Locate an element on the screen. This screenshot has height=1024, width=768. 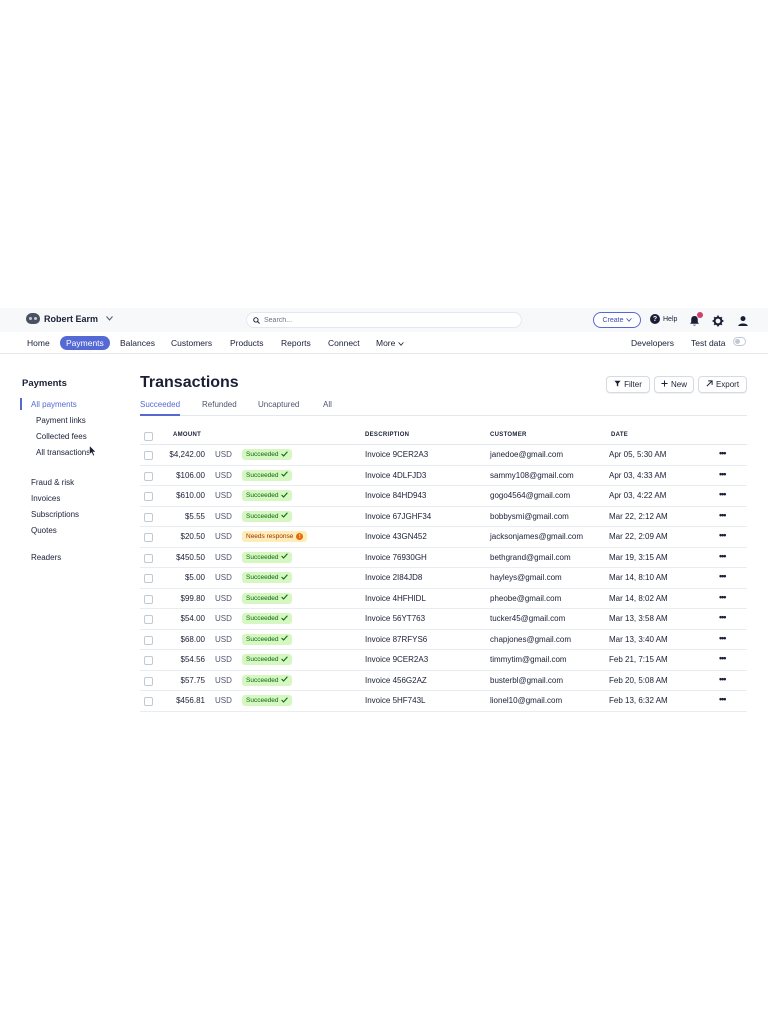
row-description: Invoice 9CER2A3 is located at coordinates (397, 659).